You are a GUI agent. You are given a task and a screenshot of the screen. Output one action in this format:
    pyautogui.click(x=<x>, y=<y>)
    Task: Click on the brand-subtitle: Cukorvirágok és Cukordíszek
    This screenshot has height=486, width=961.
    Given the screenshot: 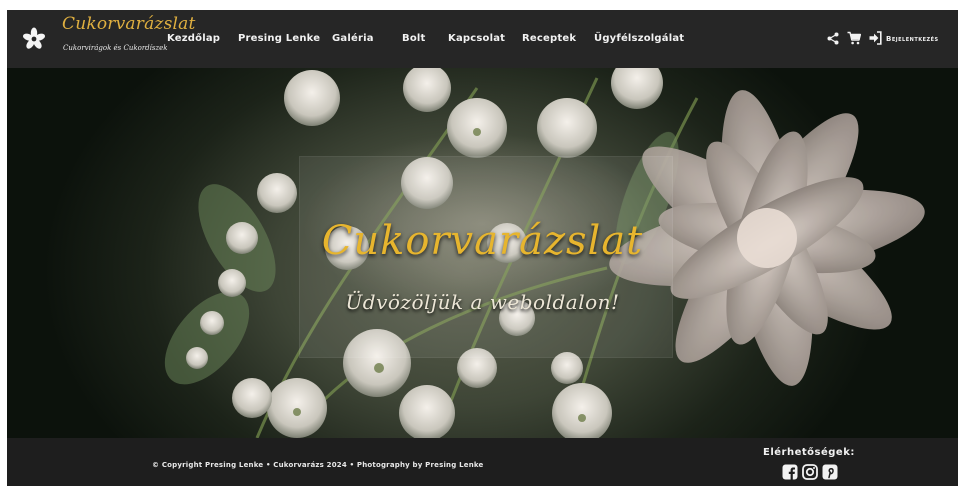 What is the action you would take?
    pyautogui.click(x=115, y=48)
    